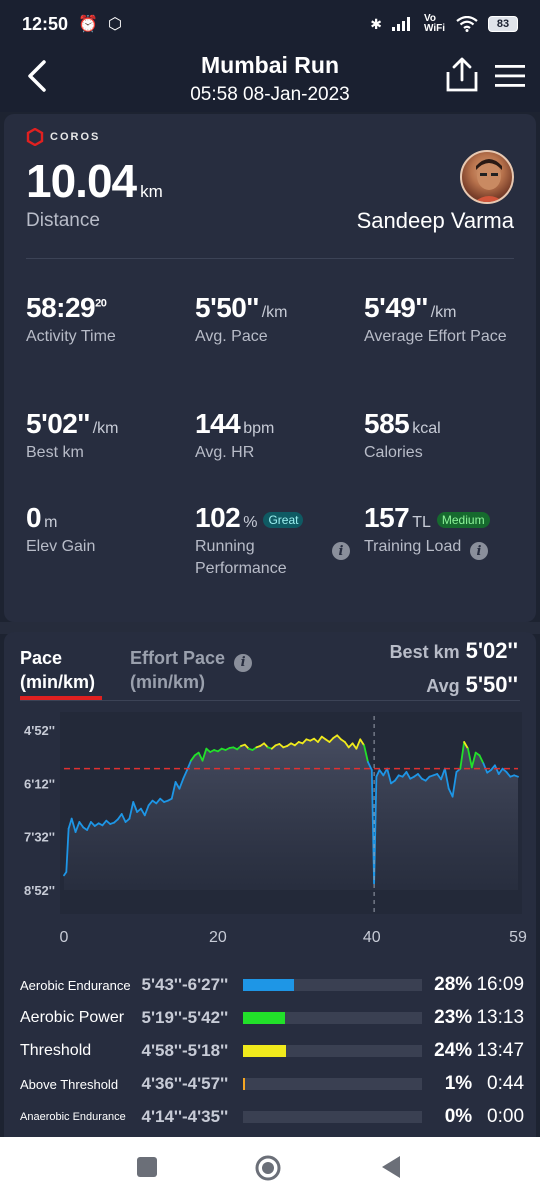 The width and height of the screenshot is (540, 1200). Describe the element at coordinates (35, 137) in the screenshot. I see `coros-logo-icon` at that location.